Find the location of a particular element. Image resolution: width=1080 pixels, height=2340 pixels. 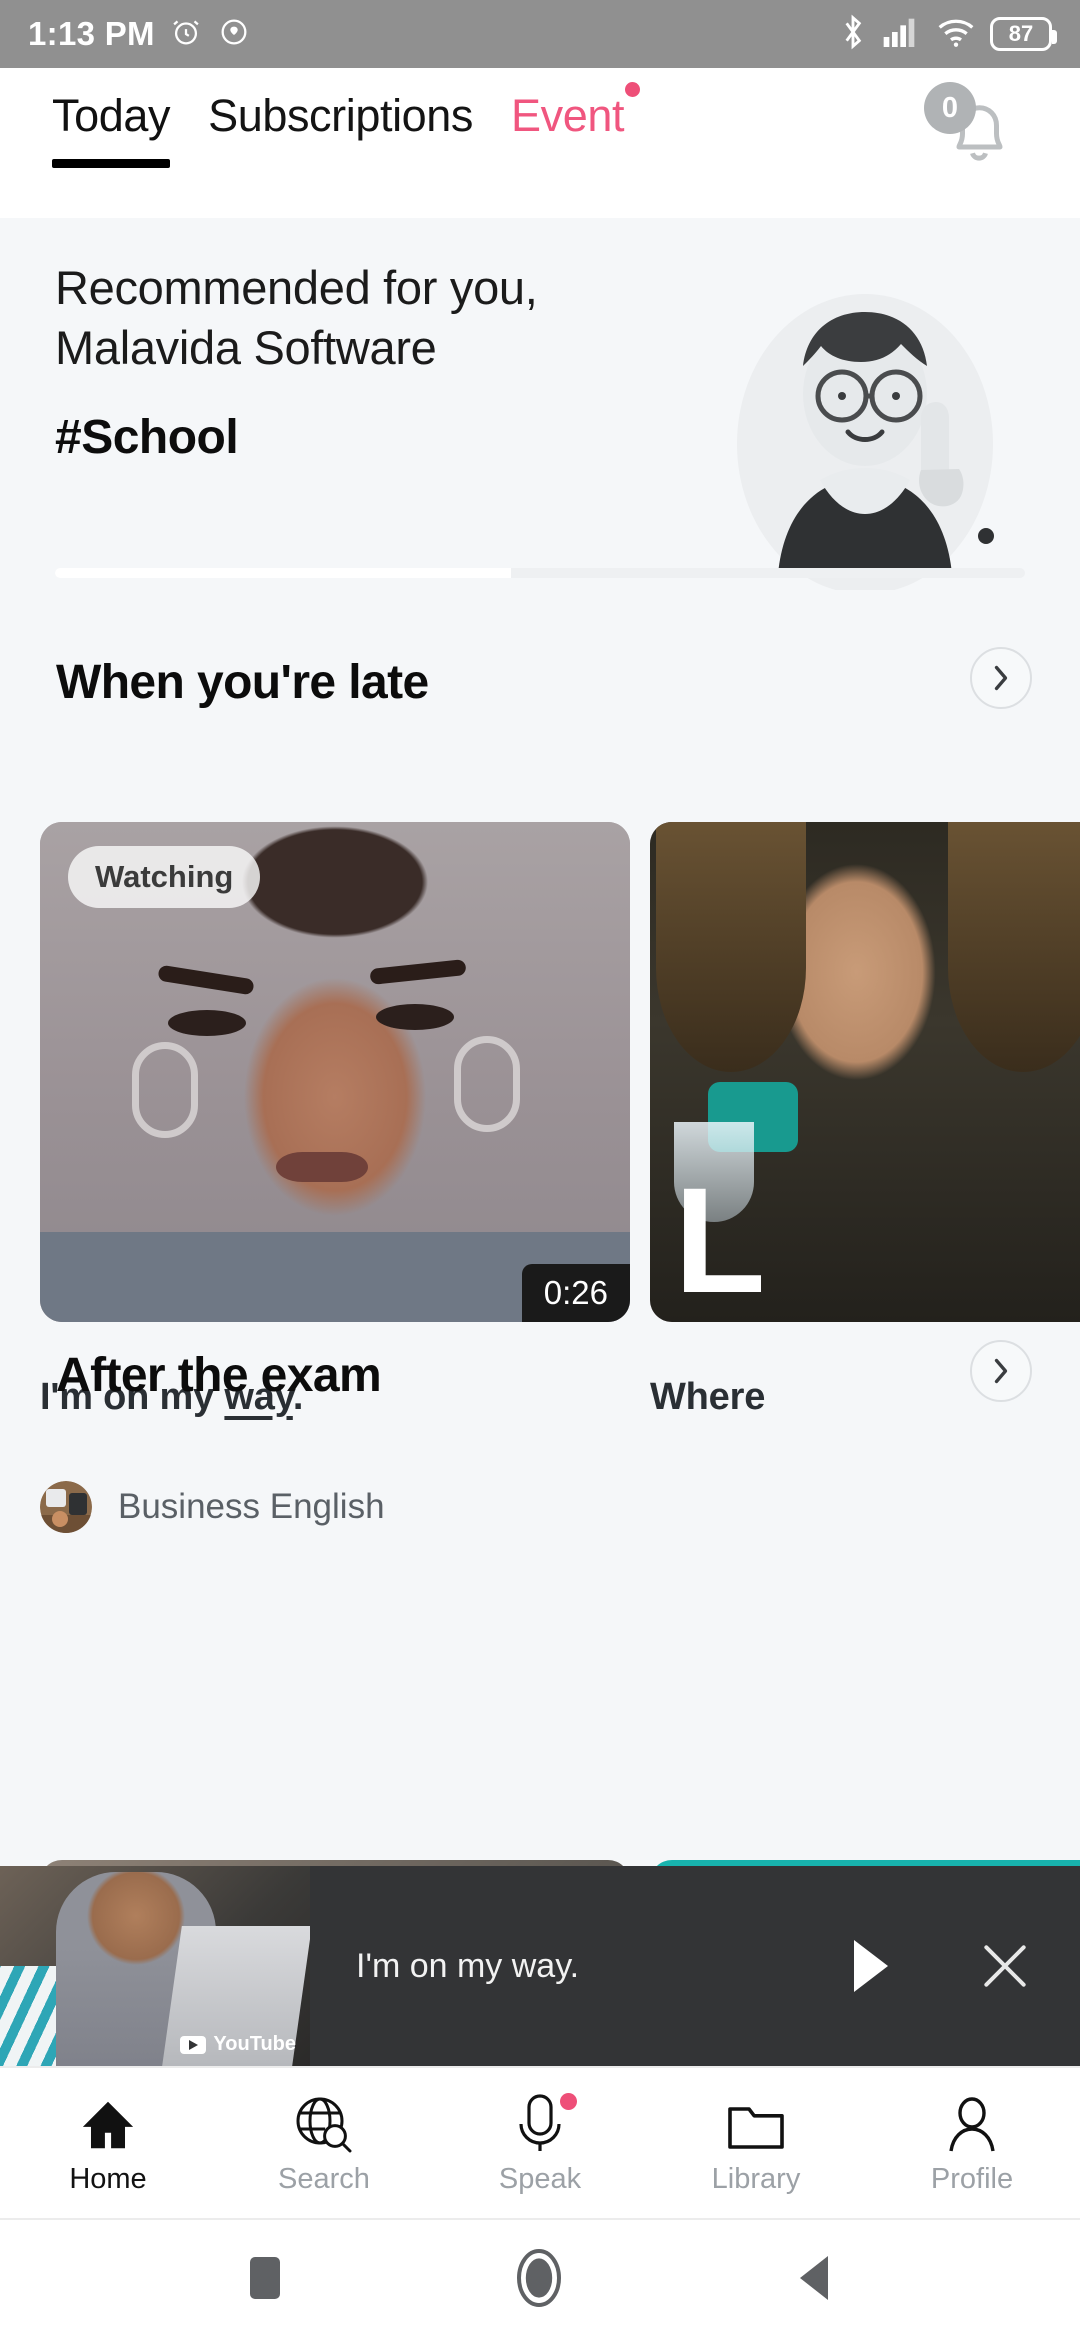

section-header-after-the-exam: After the exam is located at coordinates (540, 1389).